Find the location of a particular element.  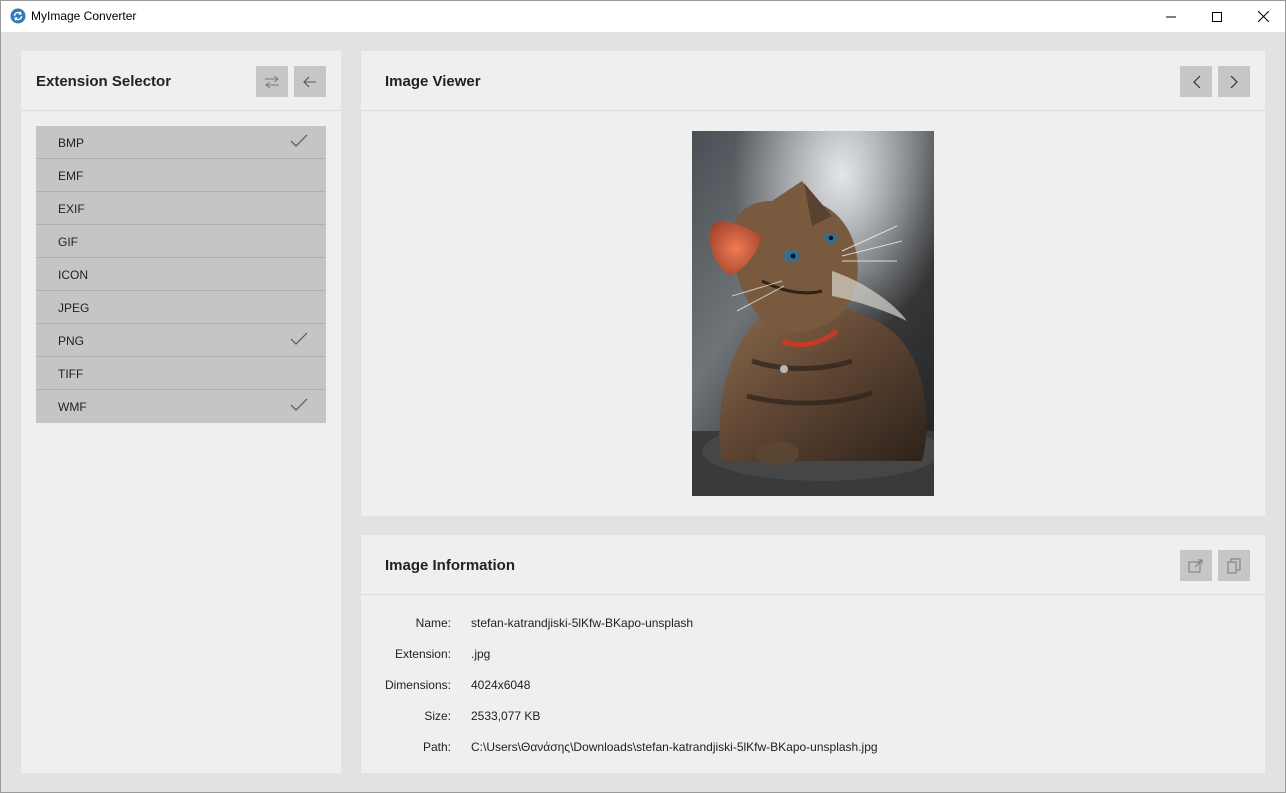

info-row-dimensions: Dimensions: 4024x6048 is located at coordinates (811, 686).